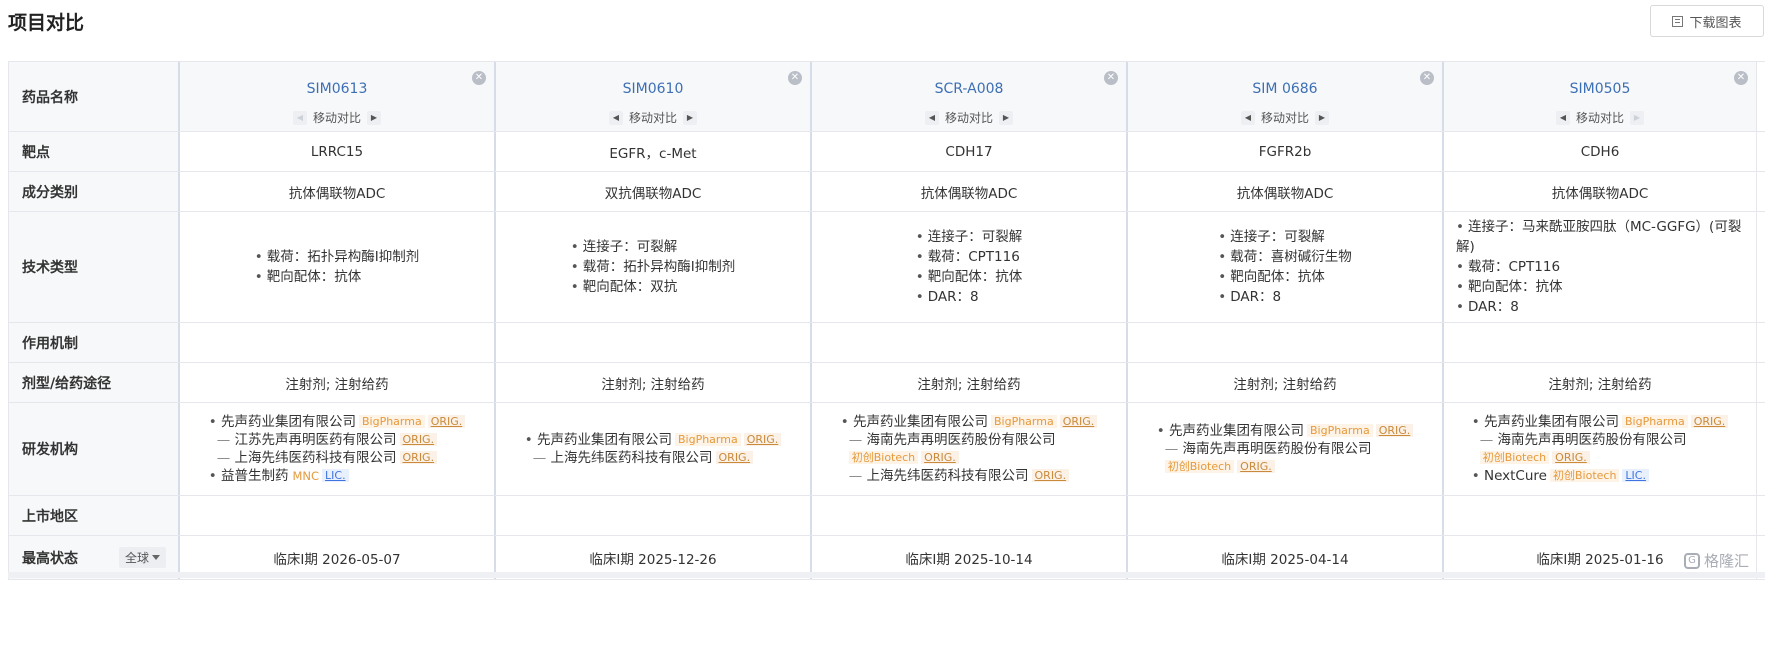 This screenshot has height=652, width=1773. I want to click on drug-name-link: SIM0505, so click(1600, 89).